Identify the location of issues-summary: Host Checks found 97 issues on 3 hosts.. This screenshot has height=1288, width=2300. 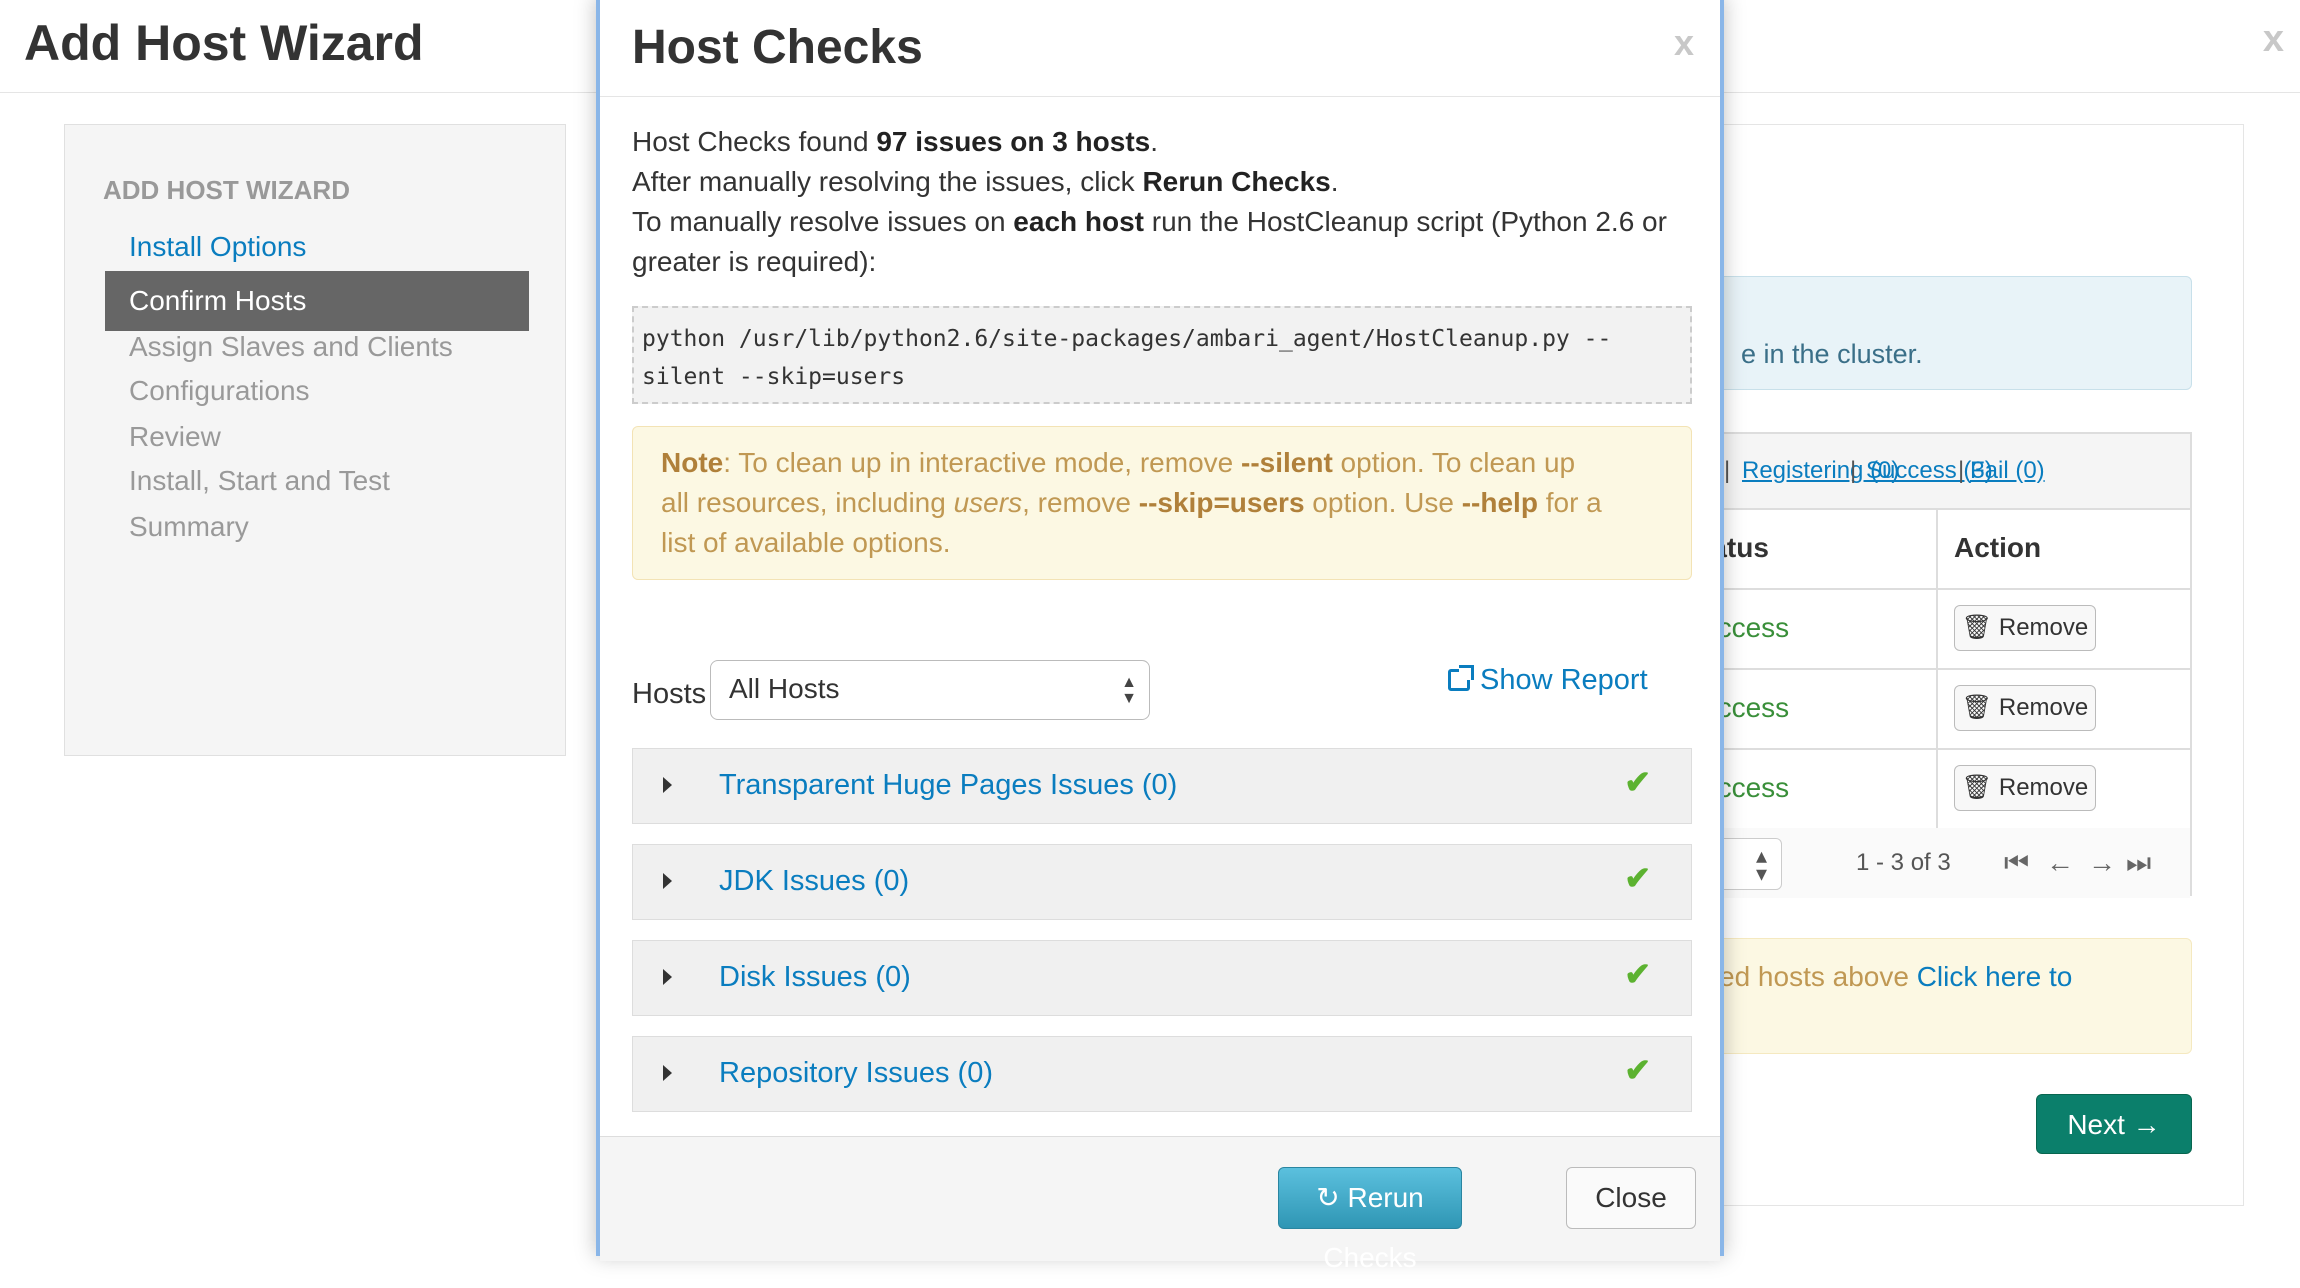
(895, 142).